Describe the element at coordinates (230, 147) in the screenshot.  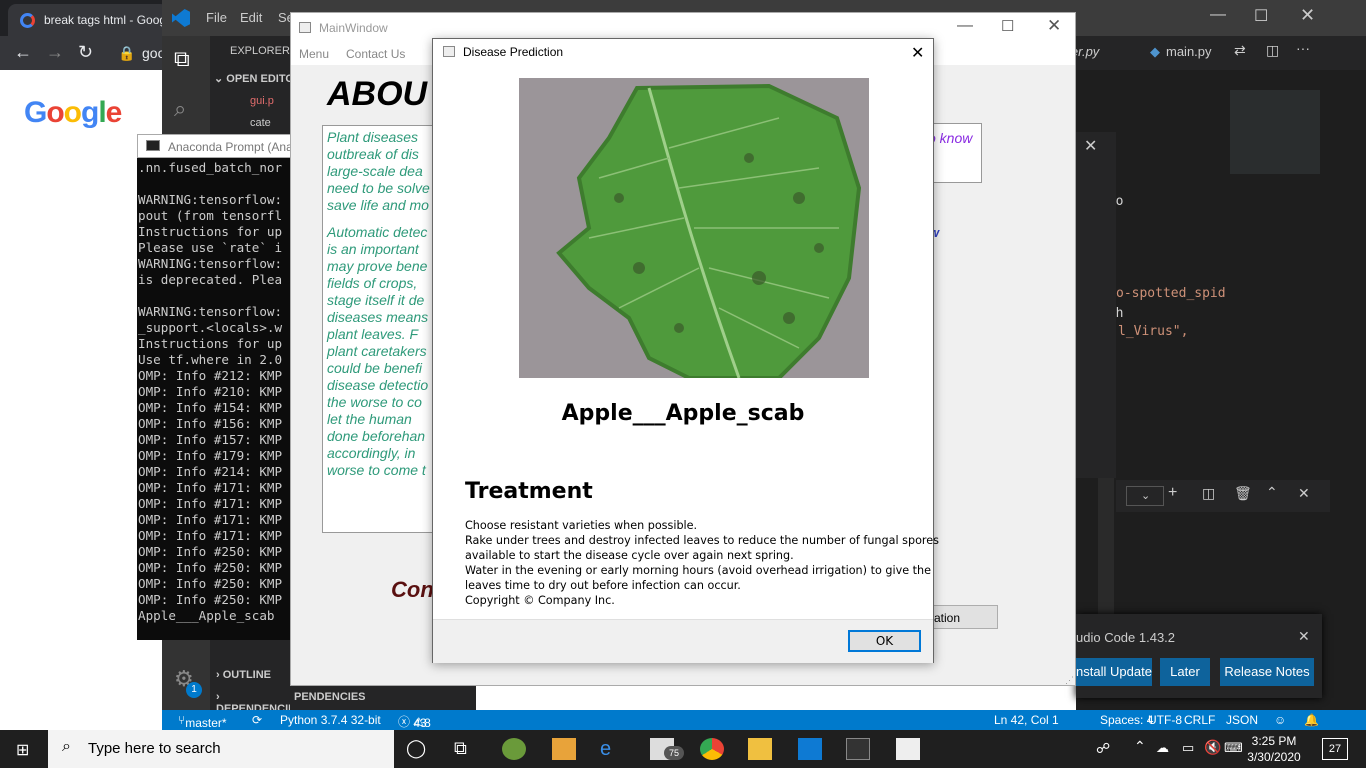
I see `anaconda-title: Anaconda Prompt (Ana` at that location.